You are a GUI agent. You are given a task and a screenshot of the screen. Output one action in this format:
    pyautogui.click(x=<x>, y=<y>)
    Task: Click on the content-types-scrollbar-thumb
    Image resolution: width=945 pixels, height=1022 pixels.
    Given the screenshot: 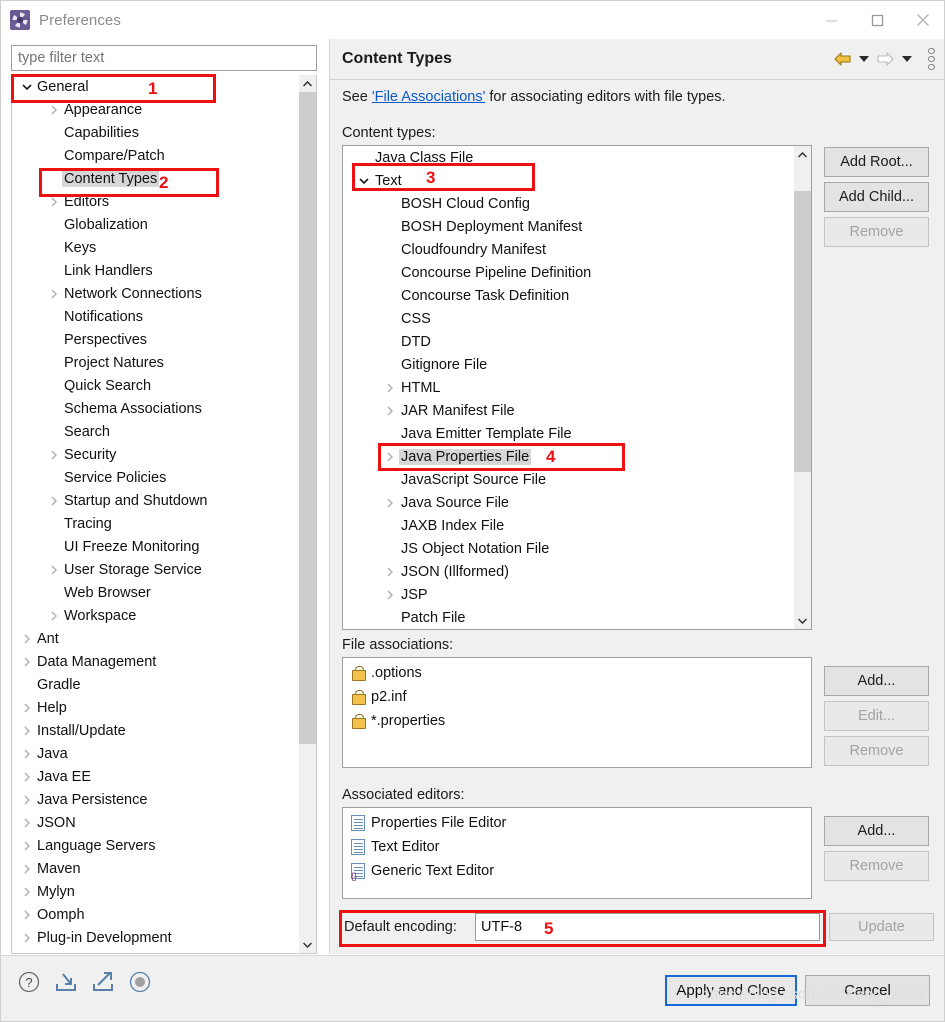 What is the action you would take?
    pyautogui.click(x=802, y=331)
    